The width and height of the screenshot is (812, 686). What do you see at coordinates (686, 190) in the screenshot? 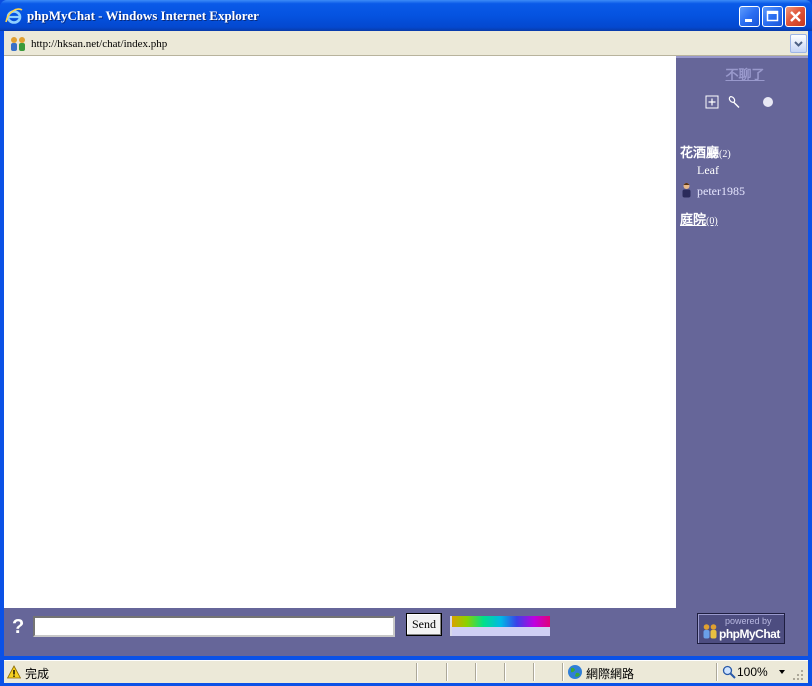
I see `user-icon` at bounding box center [686, 190].